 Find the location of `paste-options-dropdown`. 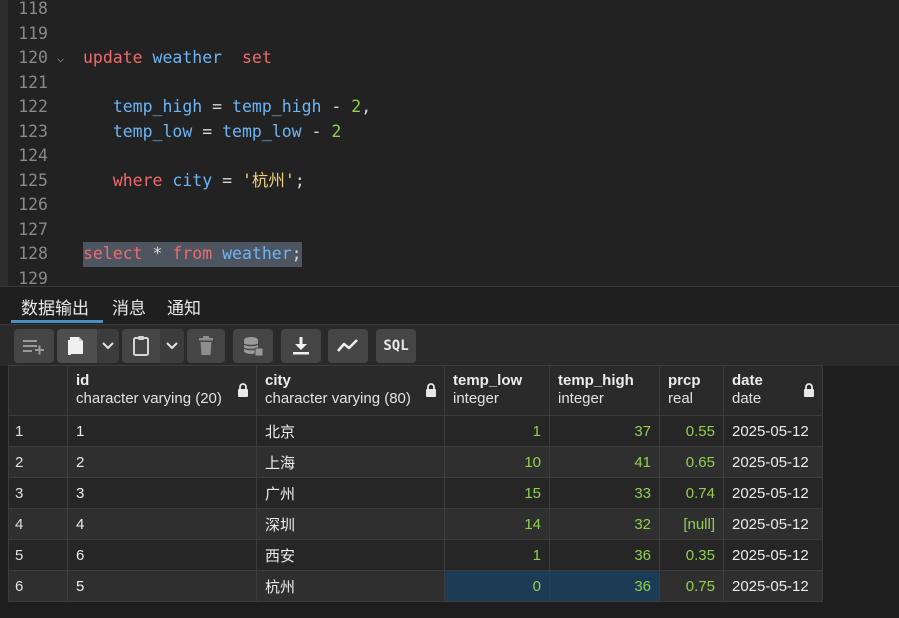

paste-options-dropdown is located at coordinates (172, 346).